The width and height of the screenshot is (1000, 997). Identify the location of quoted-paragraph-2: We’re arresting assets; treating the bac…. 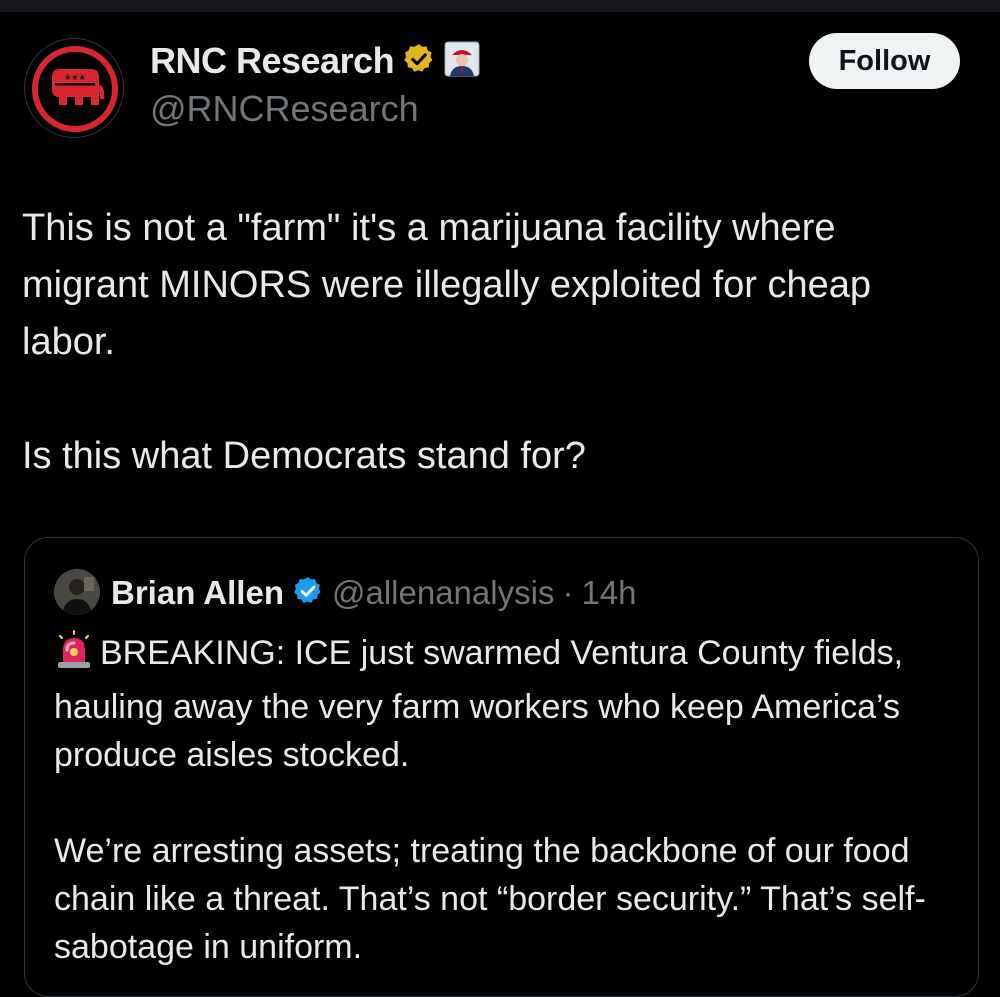
(490, 899).